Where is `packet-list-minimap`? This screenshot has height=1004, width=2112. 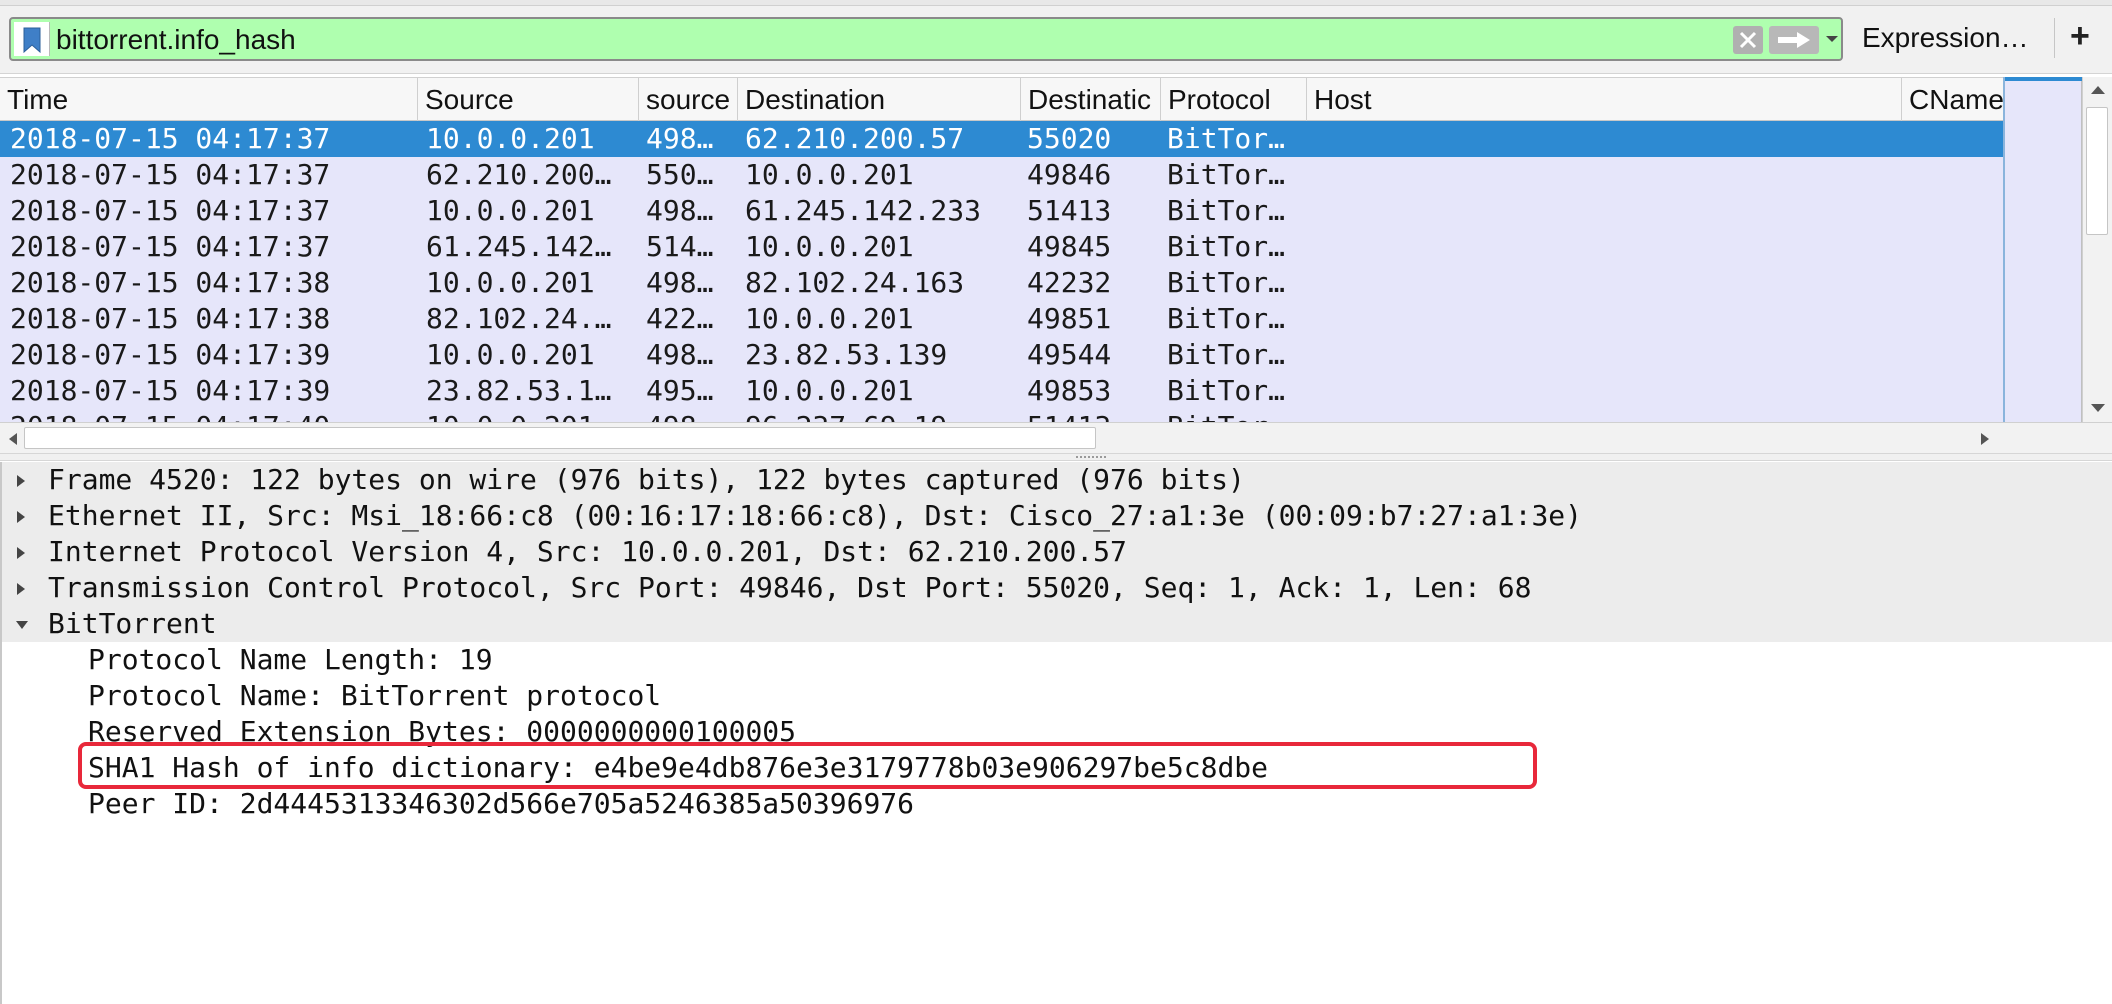
packet-list-minimap is located at coordinates (2042, 249).